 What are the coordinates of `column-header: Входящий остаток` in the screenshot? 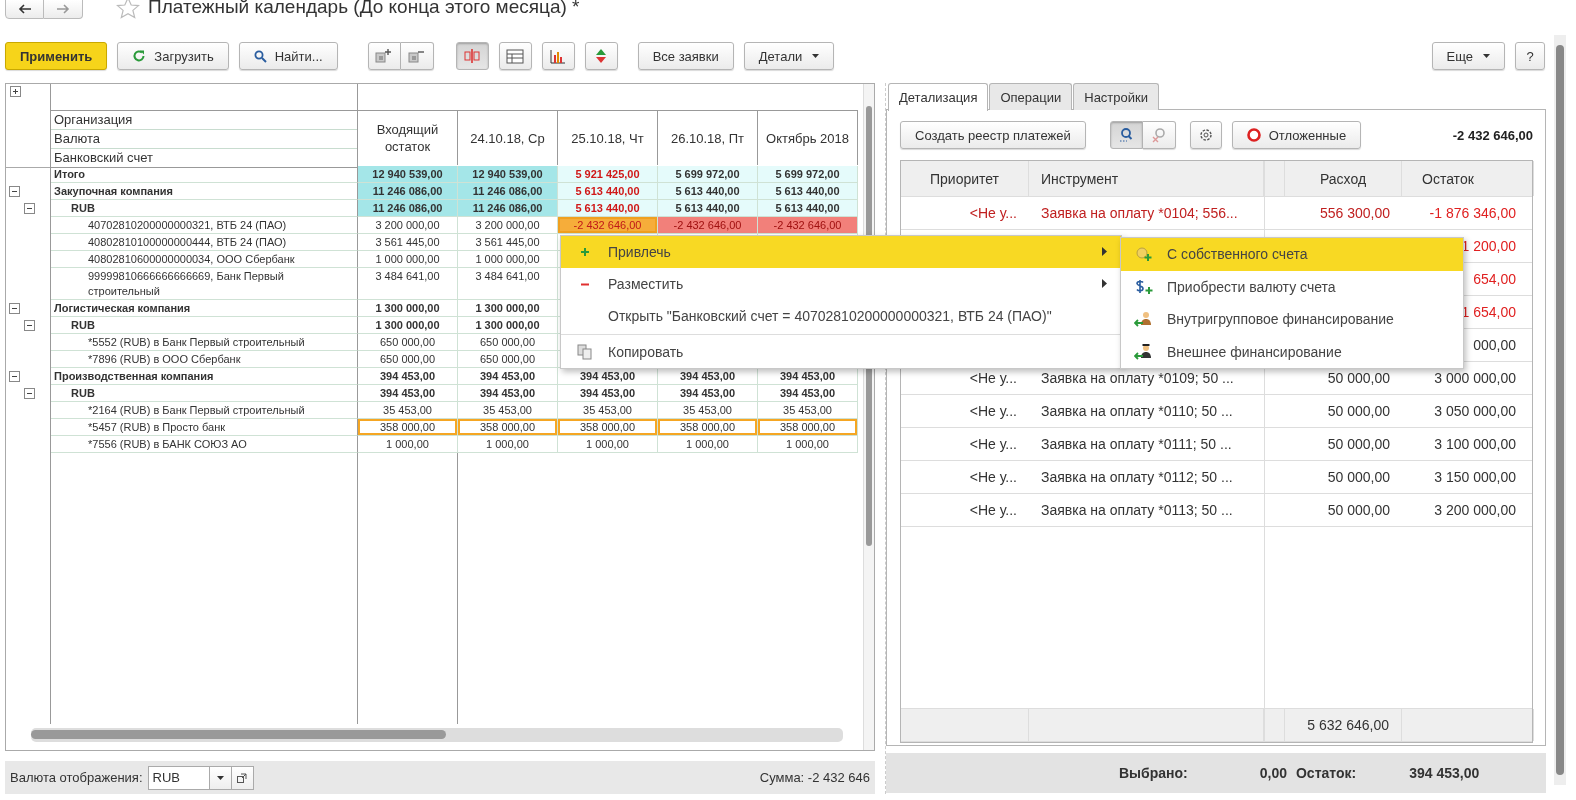 It's located at (408, 137).